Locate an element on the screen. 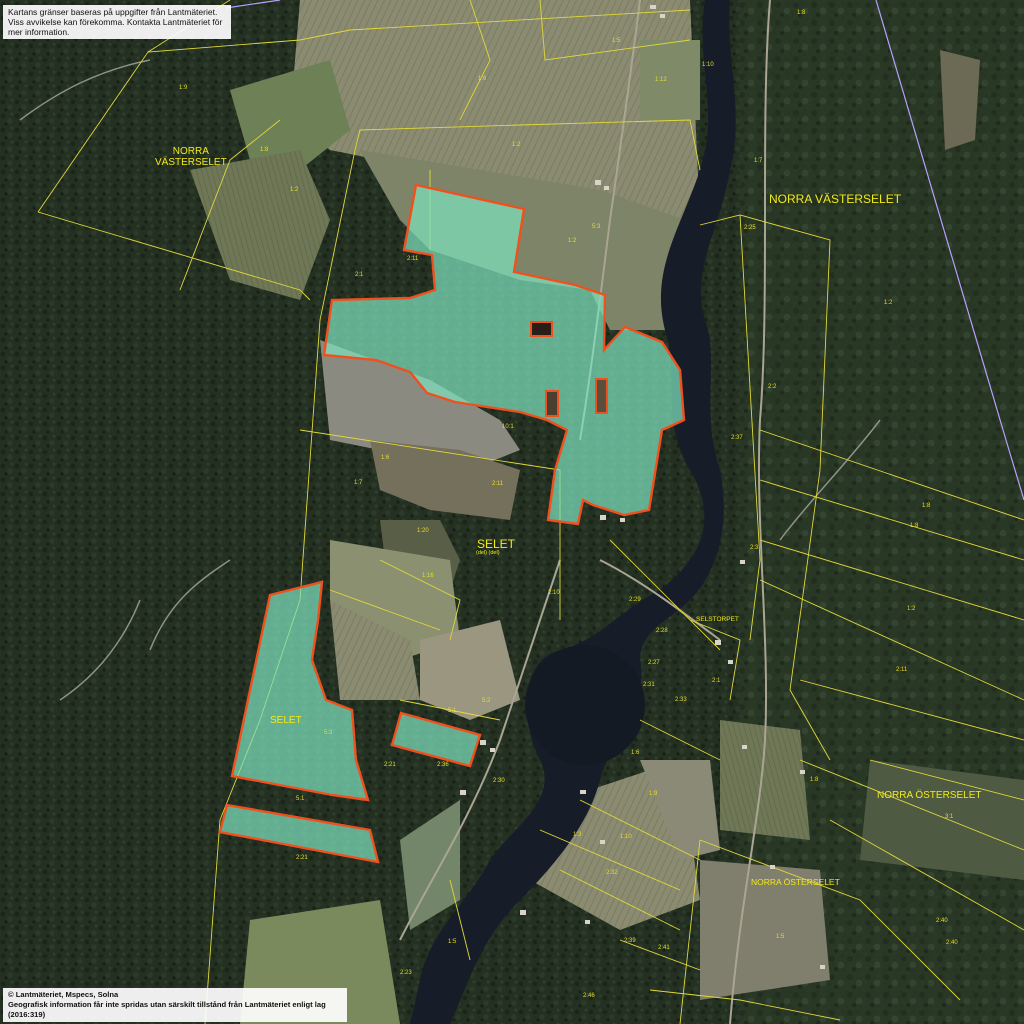 The height and width of the screenshot is (1024, 1024). lot-label: 2:30 is located at coordinates (499, 781).